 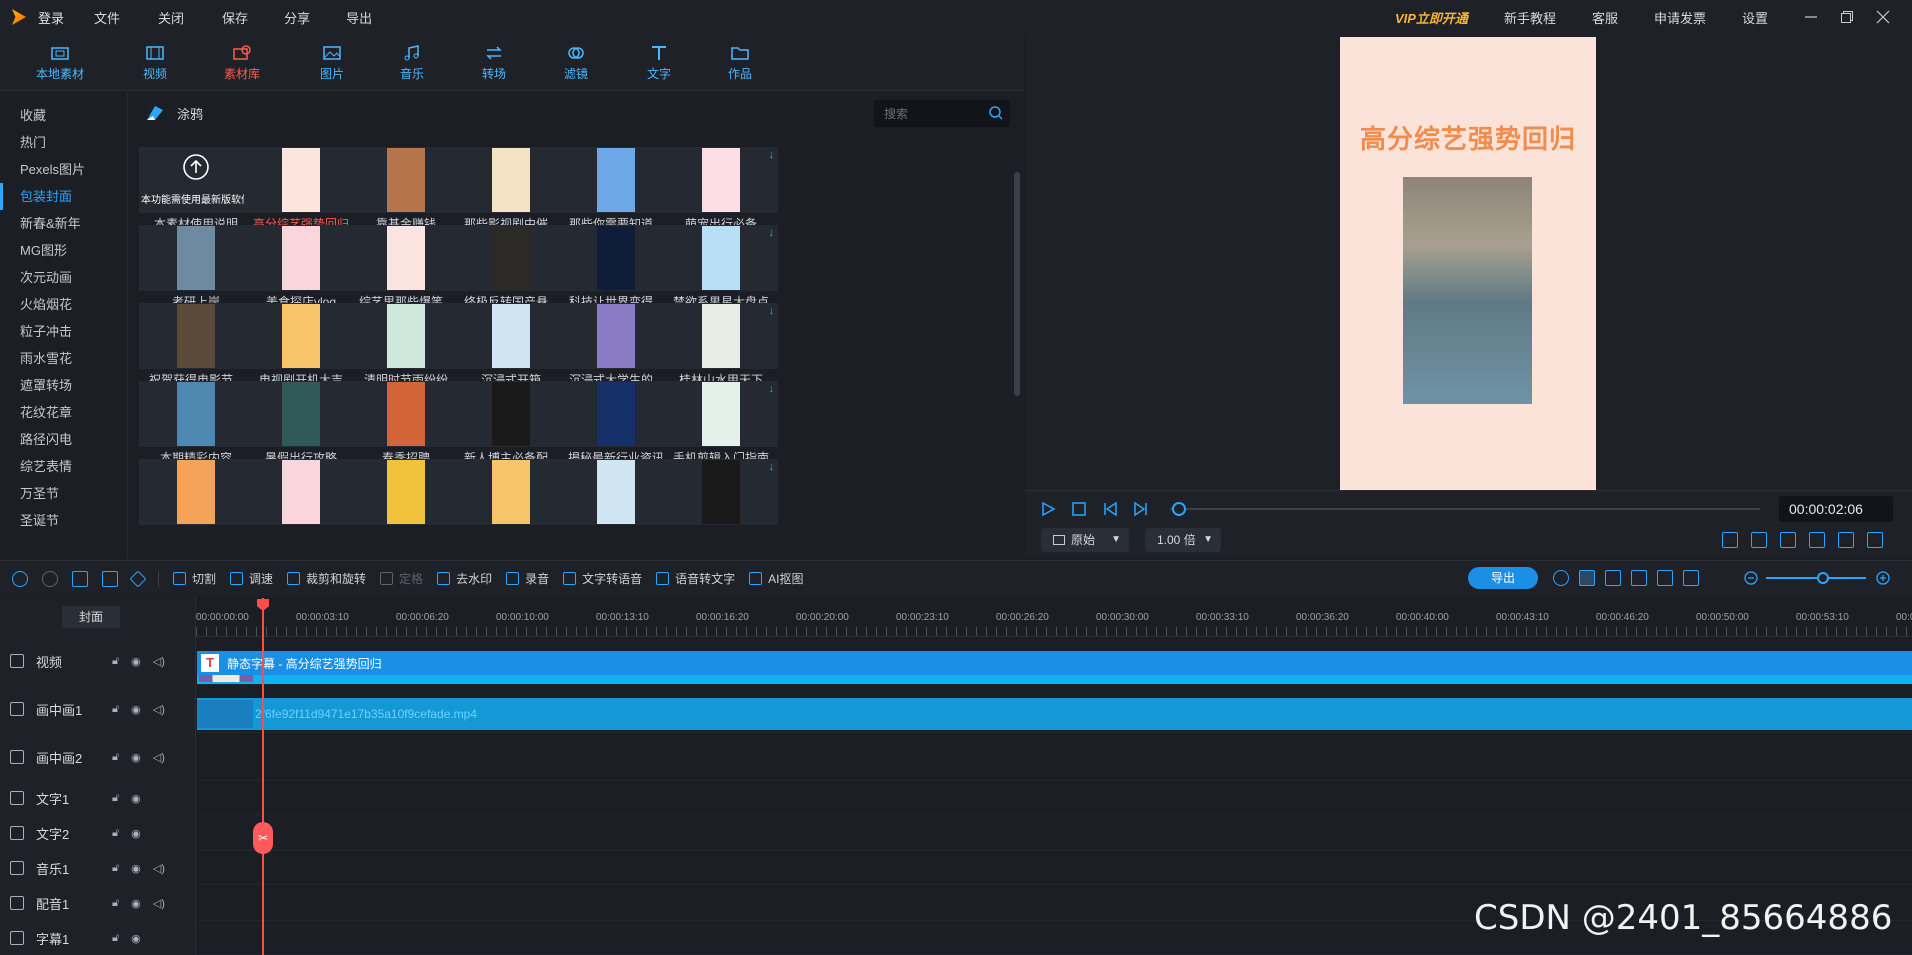 I want to click on tab-music: 音乐, so click(x=412, y=62).